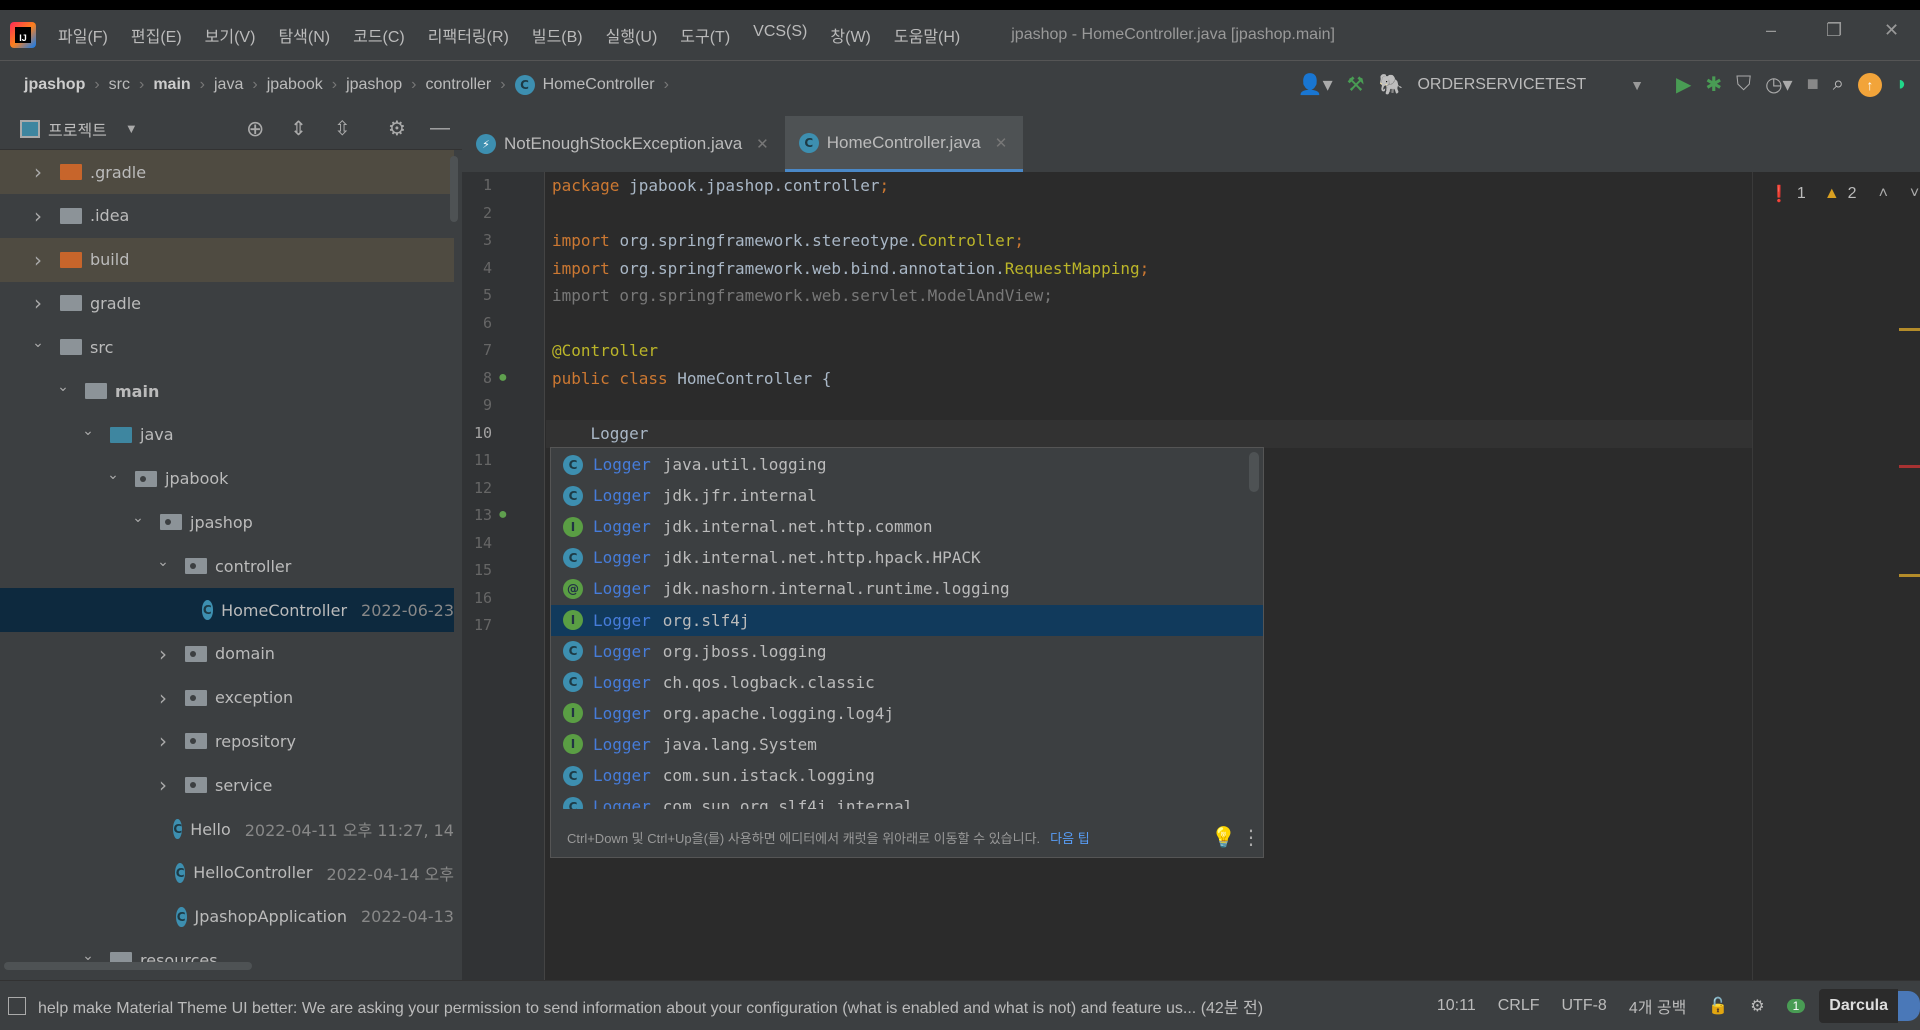 The image size is (1920, 1030). I want to click on tree-item: C HomeController 2022-06-23, so click(227, 610).